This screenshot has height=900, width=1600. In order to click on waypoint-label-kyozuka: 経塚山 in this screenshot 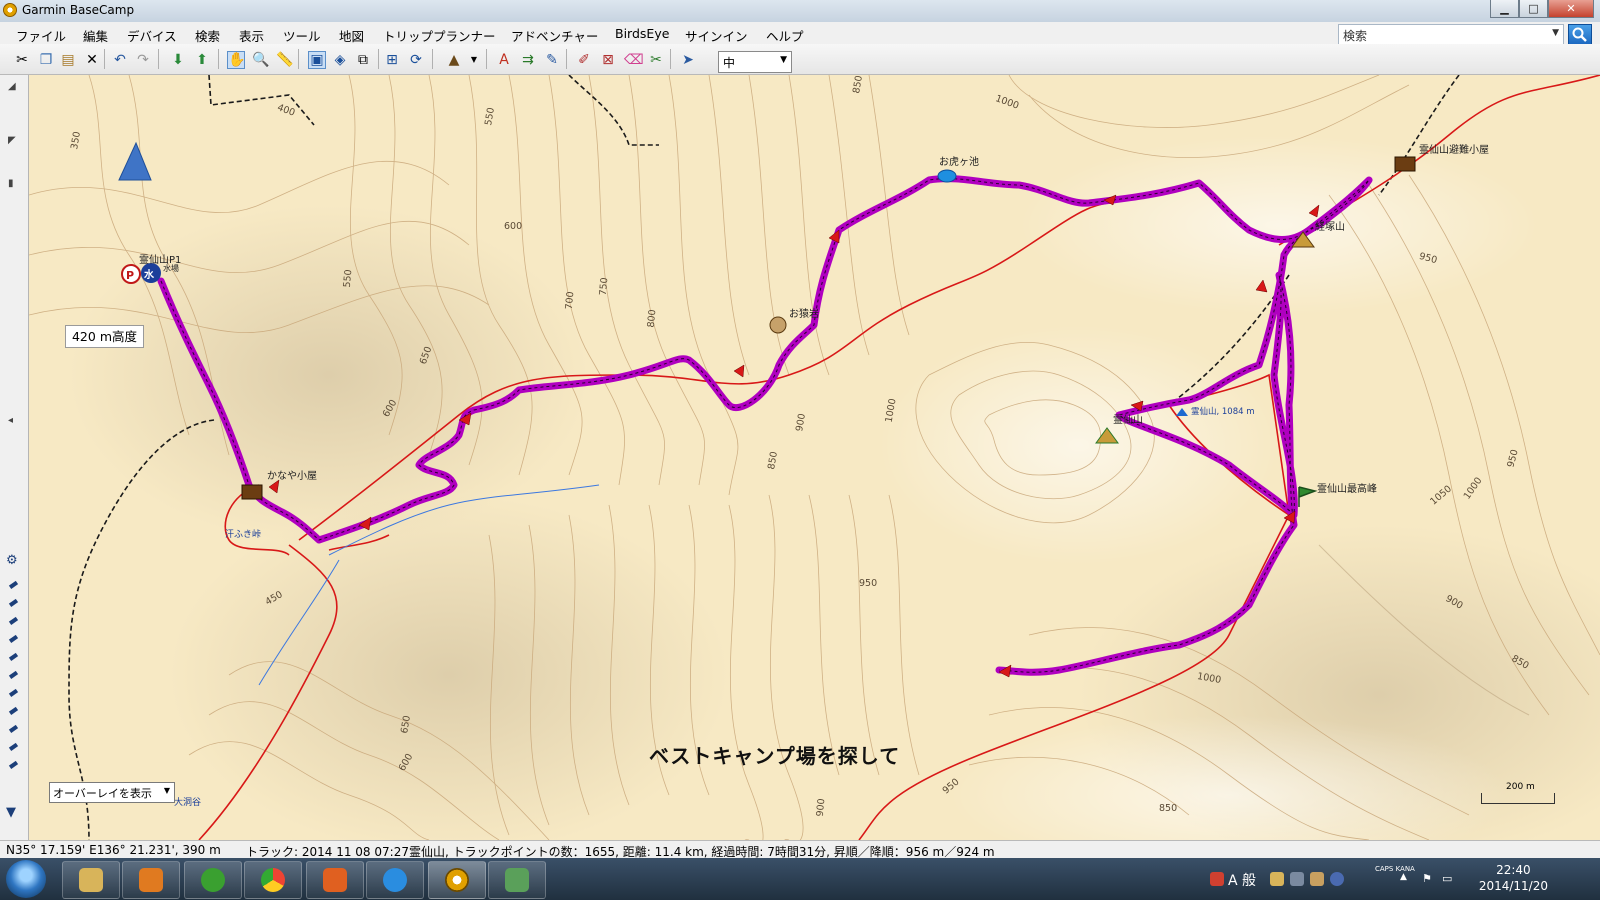, I will do `click(1330, 225)`.